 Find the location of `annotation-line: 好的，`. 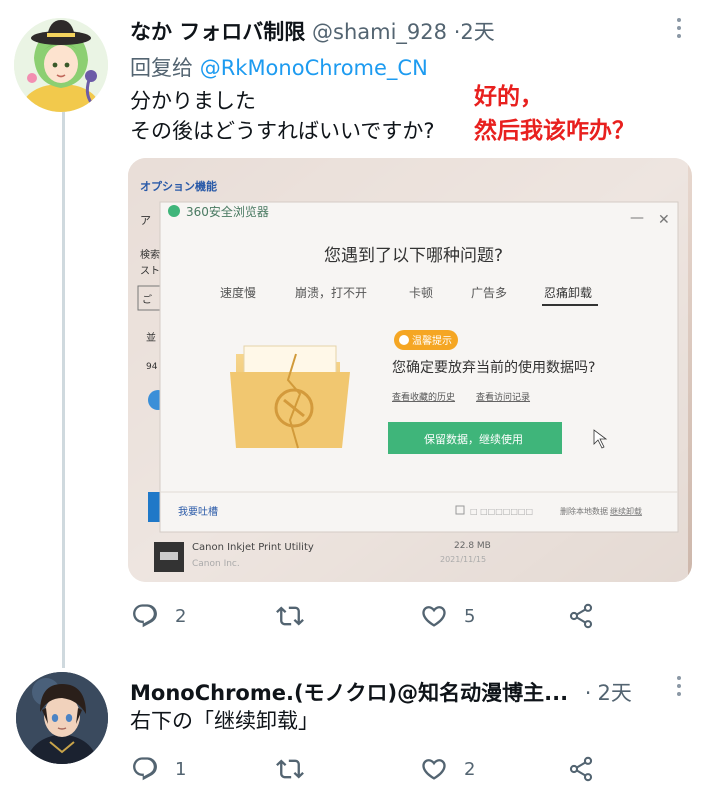

annotation-line: 好的， is located at coordinates (508, 97).